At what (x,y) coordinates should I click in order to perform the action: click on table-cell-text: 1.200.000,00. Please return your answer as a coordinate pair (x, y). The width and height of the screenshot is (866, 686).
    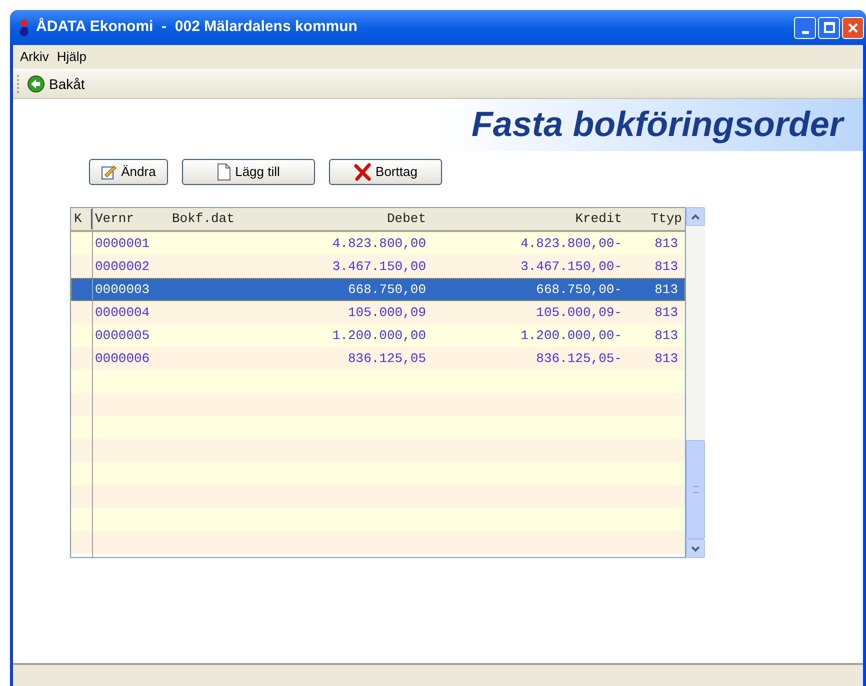
    Looking at the image, I should click on (378, 335).